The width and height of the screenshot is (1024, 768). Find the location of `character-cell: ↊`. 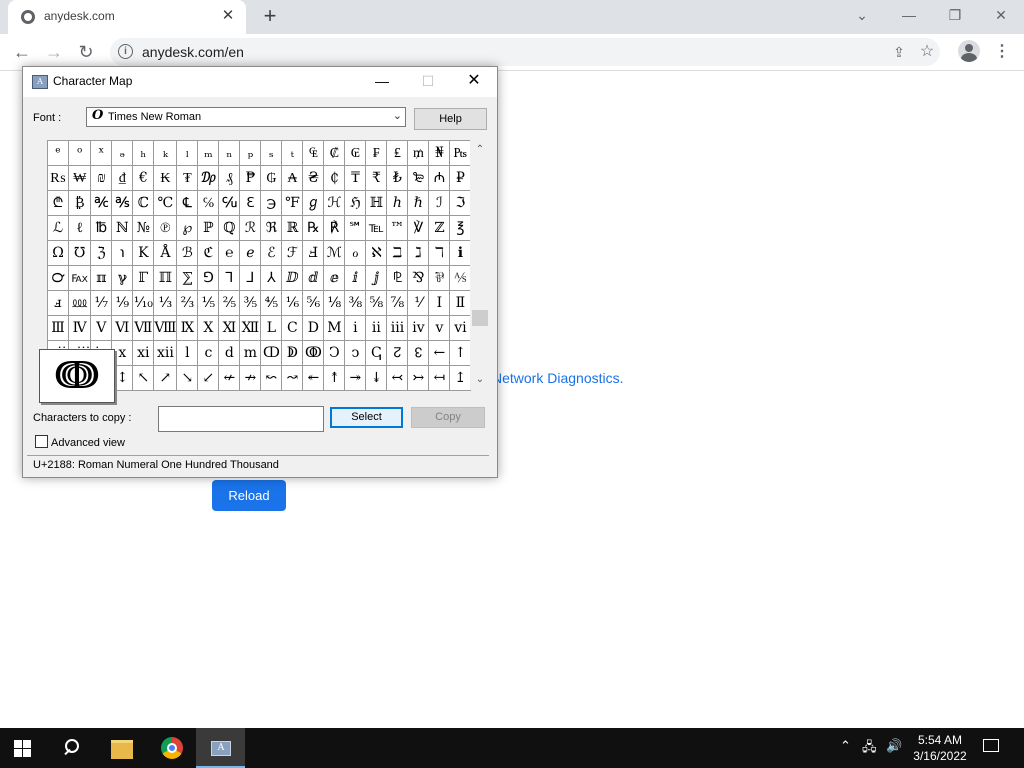

character-cell: ↊ is located at coordinates (397, 353).